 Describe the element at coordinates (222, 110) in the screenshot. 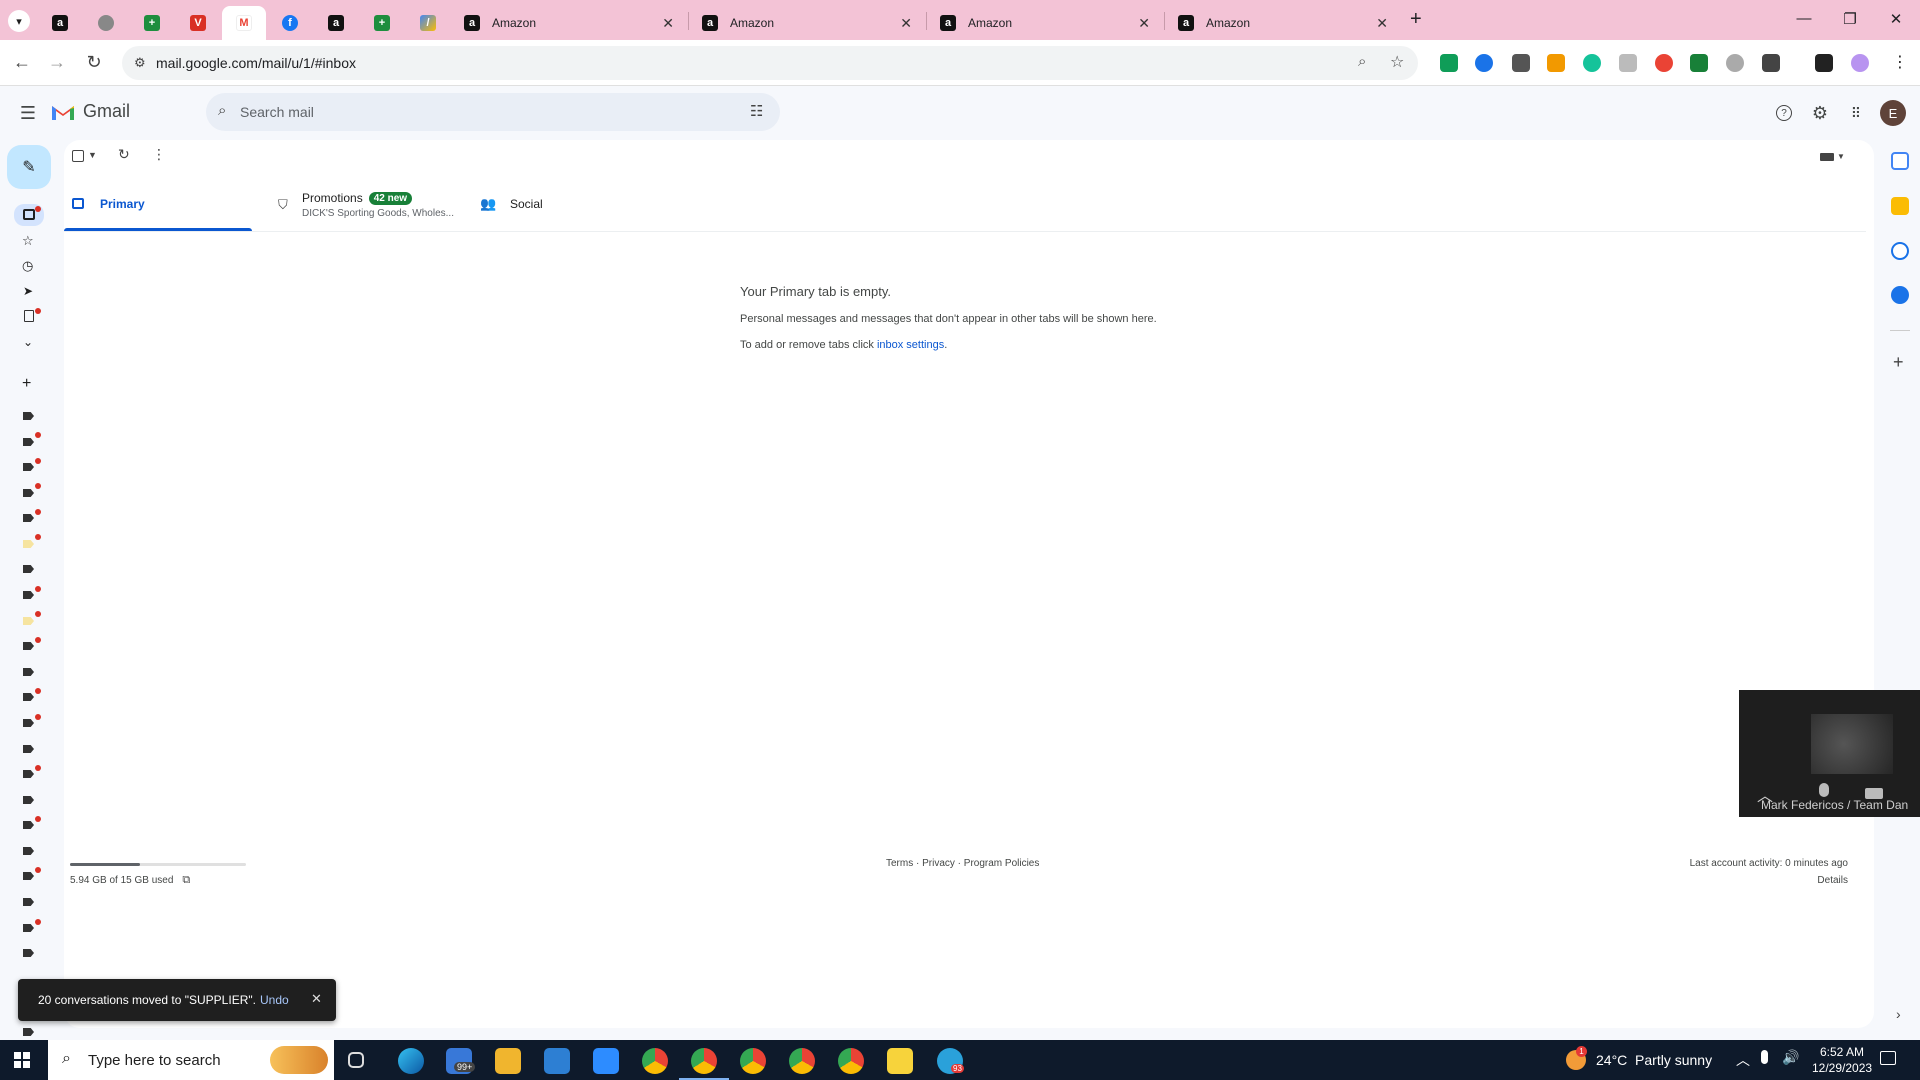

I see `search-icon: ⌕` at that location.